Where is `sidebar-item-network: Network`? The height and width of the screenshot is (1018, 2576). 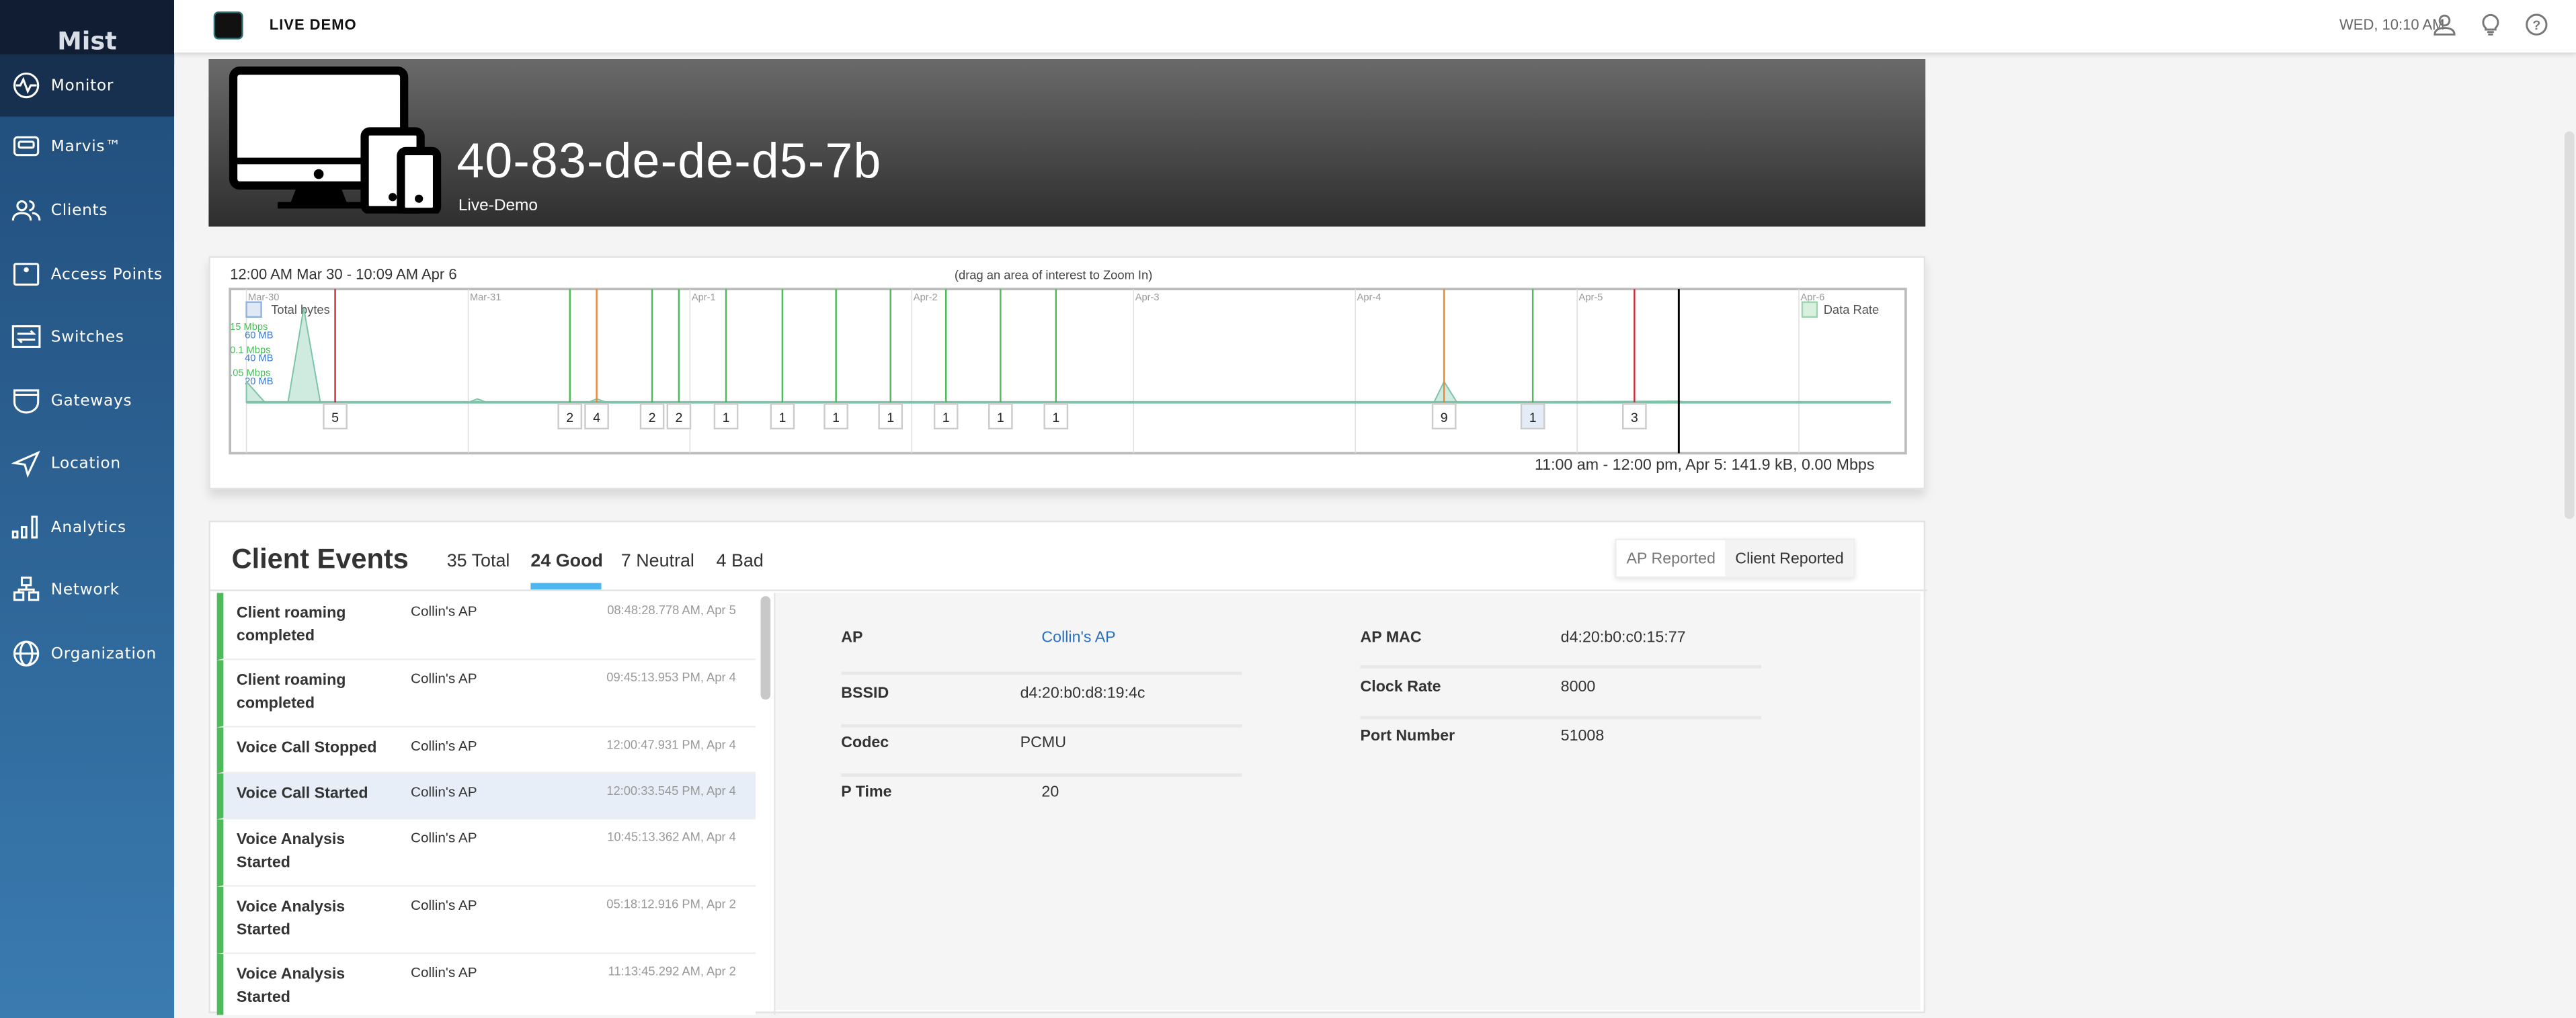
sidebar-item-network: Network is located at coordinates (87, 589).